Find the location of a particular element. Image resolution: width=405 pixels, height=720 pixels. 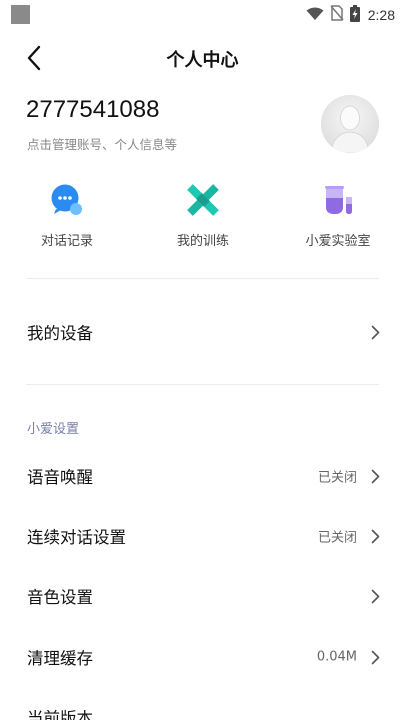

row-continuous-dialog: 连续对话设置 已关闭 is located at coordinates (202, 536).